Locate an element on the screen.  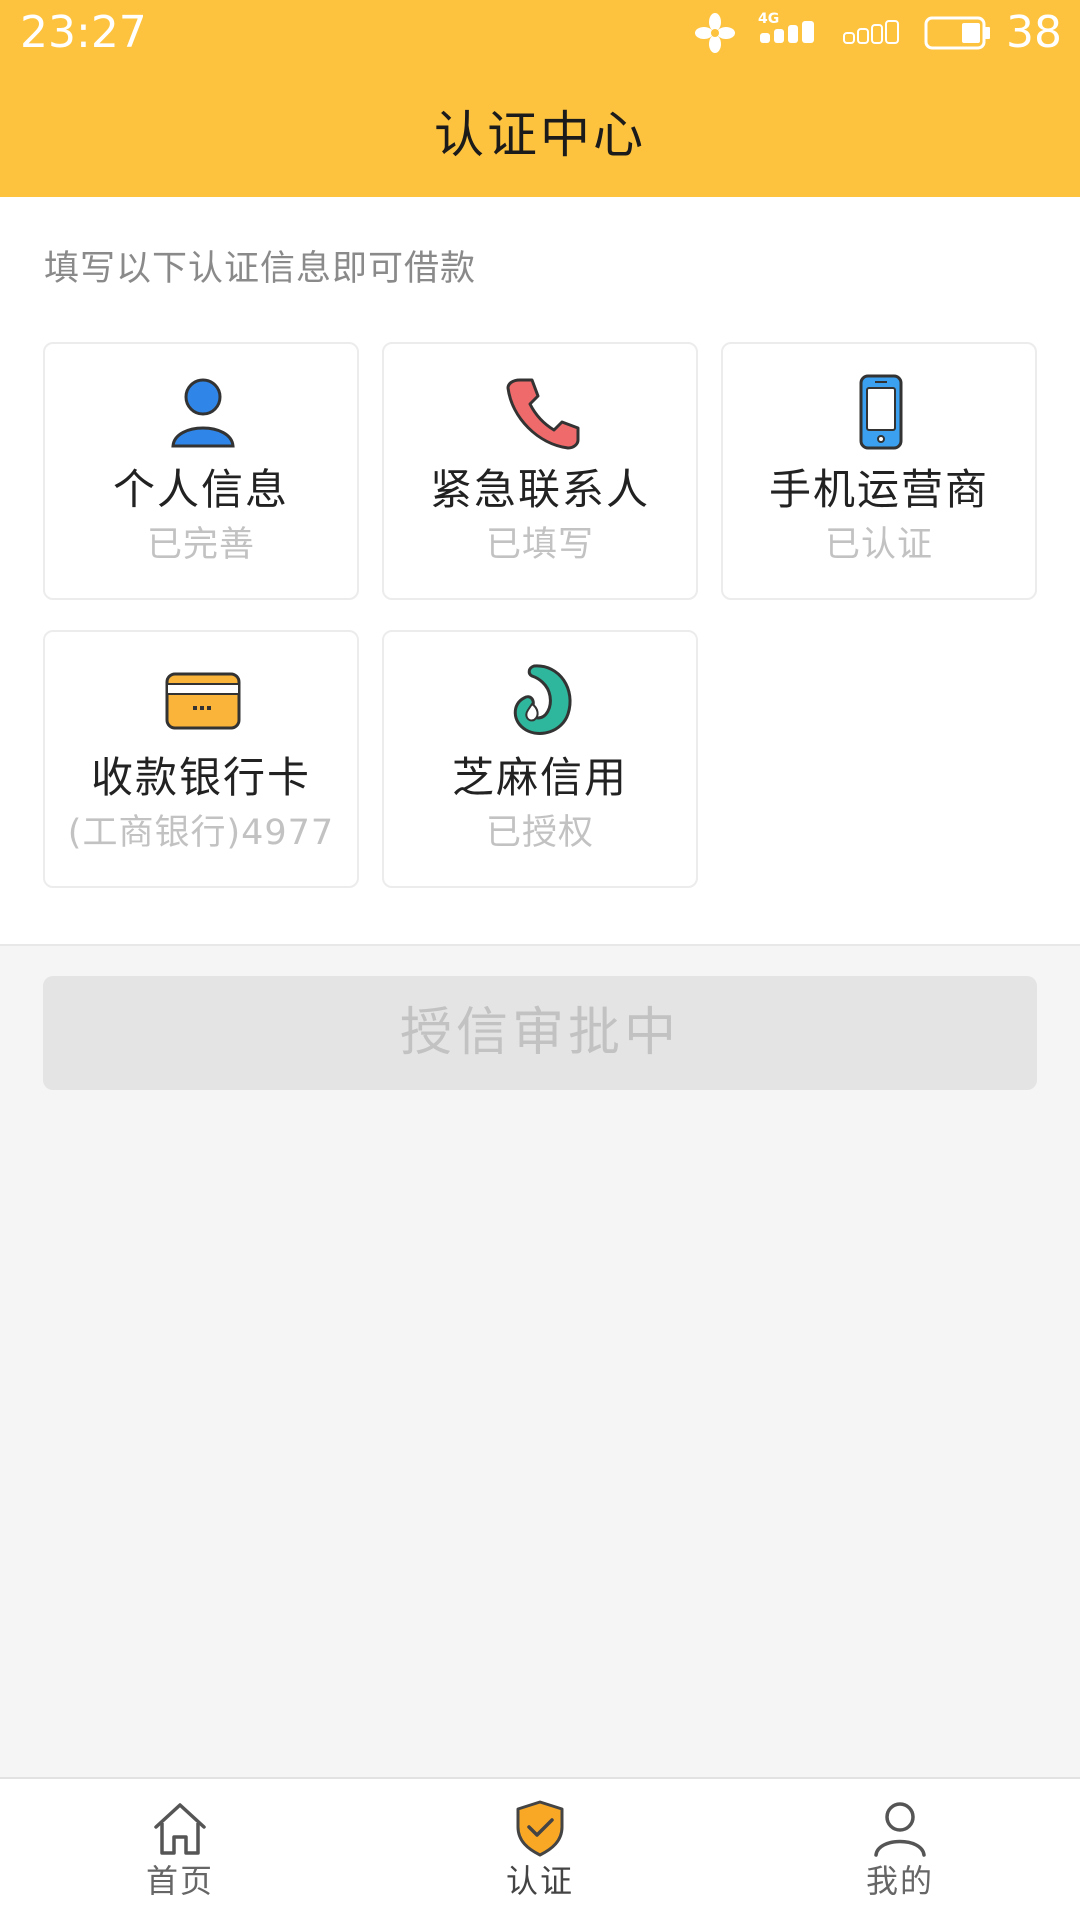
bottom-nav: 首页 认证 我的 is located at coordinates (540, 1848).